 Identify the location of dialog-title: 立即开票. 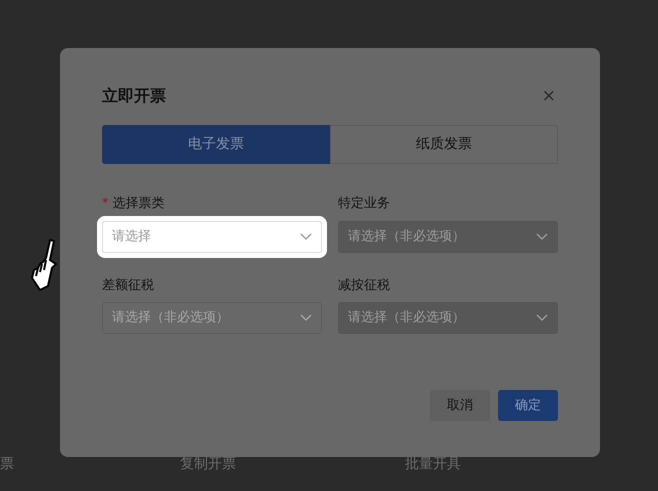
(134, 96).